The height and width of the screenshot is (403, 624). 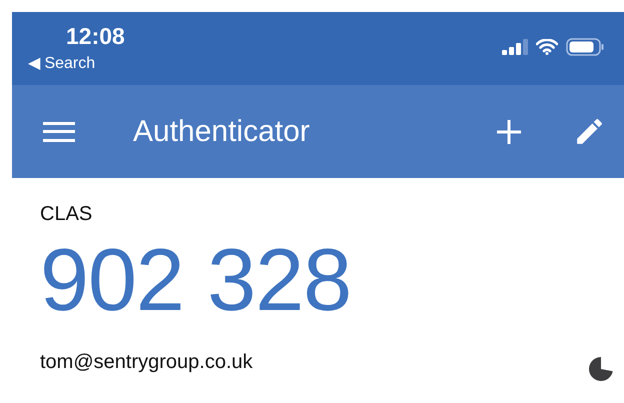 I want to click on clock: 12:08, so click(x=95, y=36).